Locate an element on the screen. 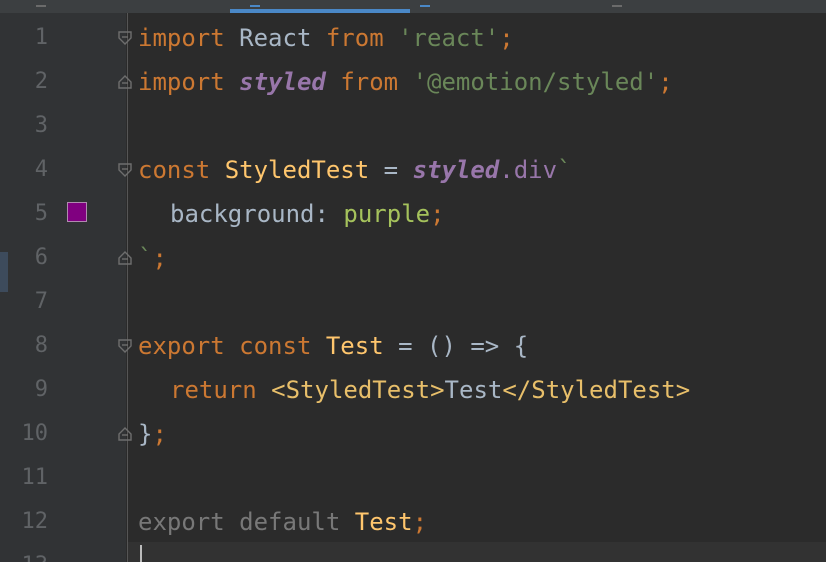 The height and width of the screenshot is (562, 826). keyword: return is located at coordinates (213, 390).